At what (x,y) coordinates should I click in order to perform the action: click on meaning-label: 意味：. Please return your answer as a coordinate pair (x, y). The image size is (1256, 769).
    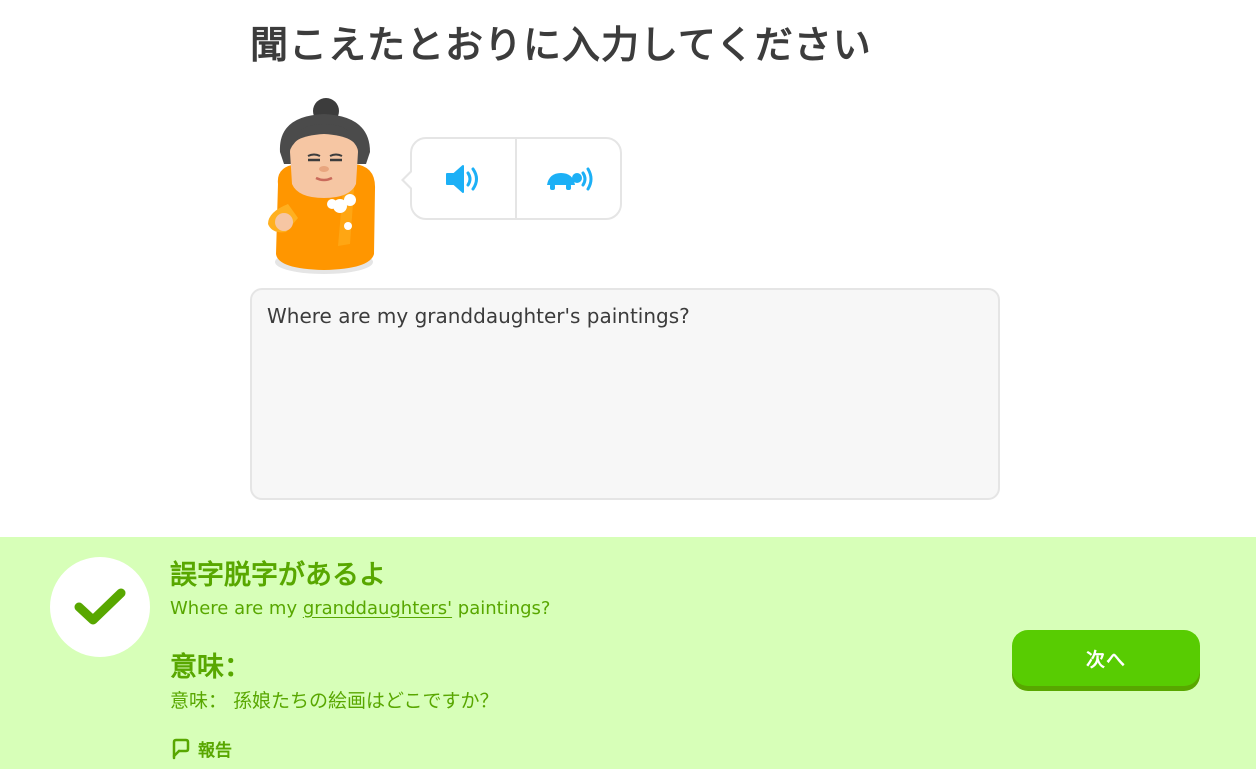
    Looking at the image, I should click on (210, 667).